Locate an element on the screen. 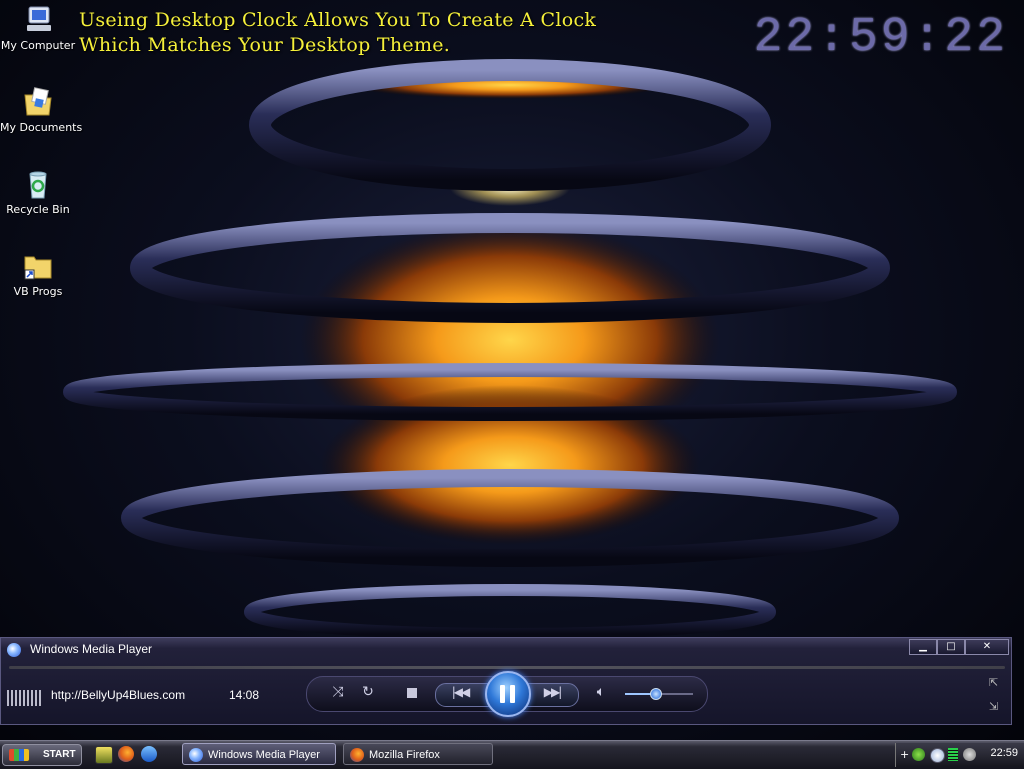 Image resolution: width=1024 pixels, height=769 pixels. desktop-icon-label: My Documents is located at coordinates (41, 127).